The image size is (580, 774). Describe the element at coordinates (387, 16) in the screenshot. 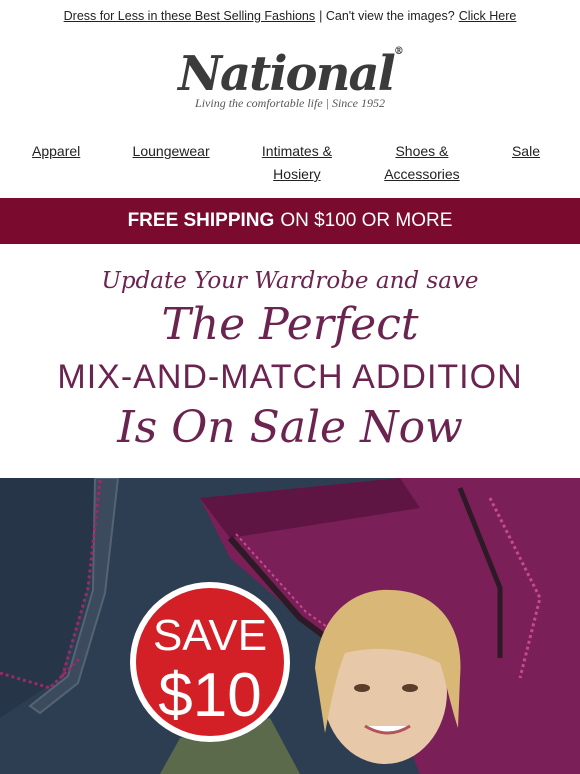

I see `view-images-text: | Can't view the images?` at that location.